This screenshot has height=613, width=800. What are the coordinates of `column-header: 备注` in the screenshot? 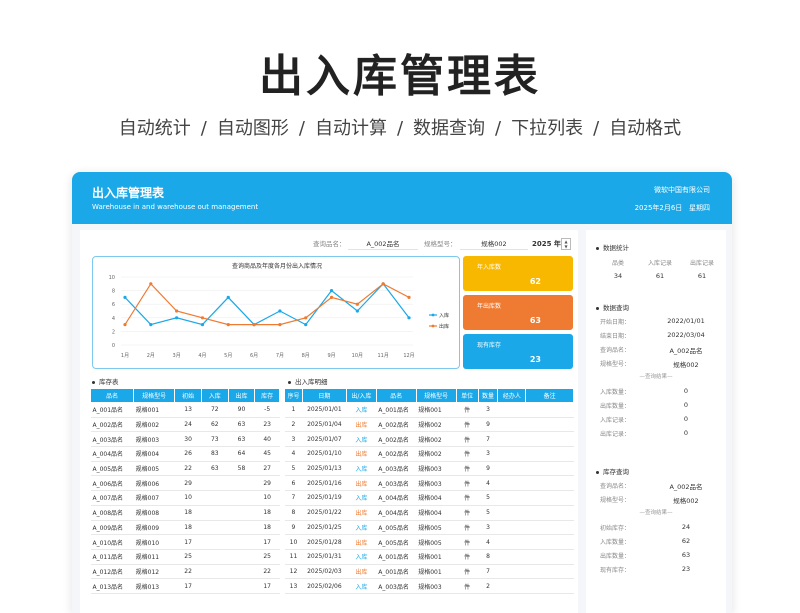 It's located at (549, 395).